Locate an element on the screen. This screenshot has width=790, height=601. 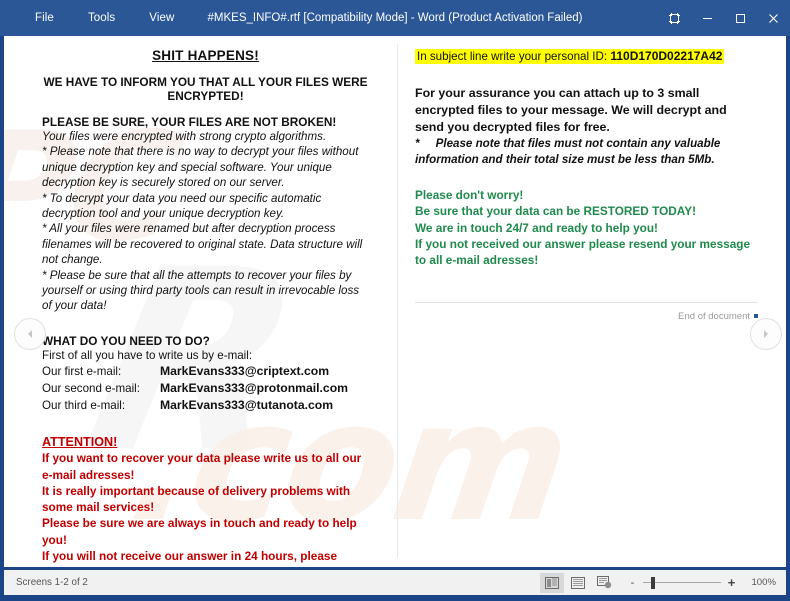
menu-item-file: File is located at coordinates (44, 18).